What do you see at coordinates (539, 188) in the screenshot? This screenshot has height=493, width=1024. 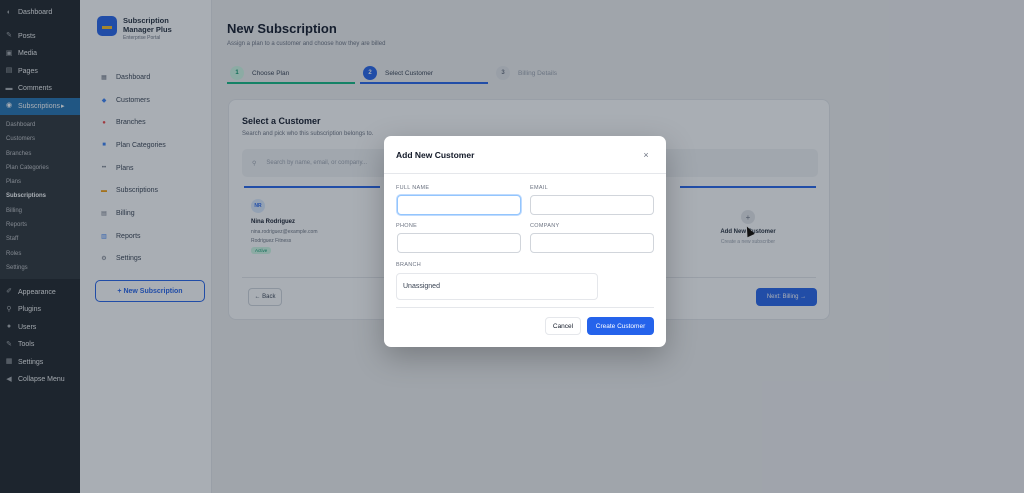 I see `email-label: EMAIL` at bounding box center [539, 188].